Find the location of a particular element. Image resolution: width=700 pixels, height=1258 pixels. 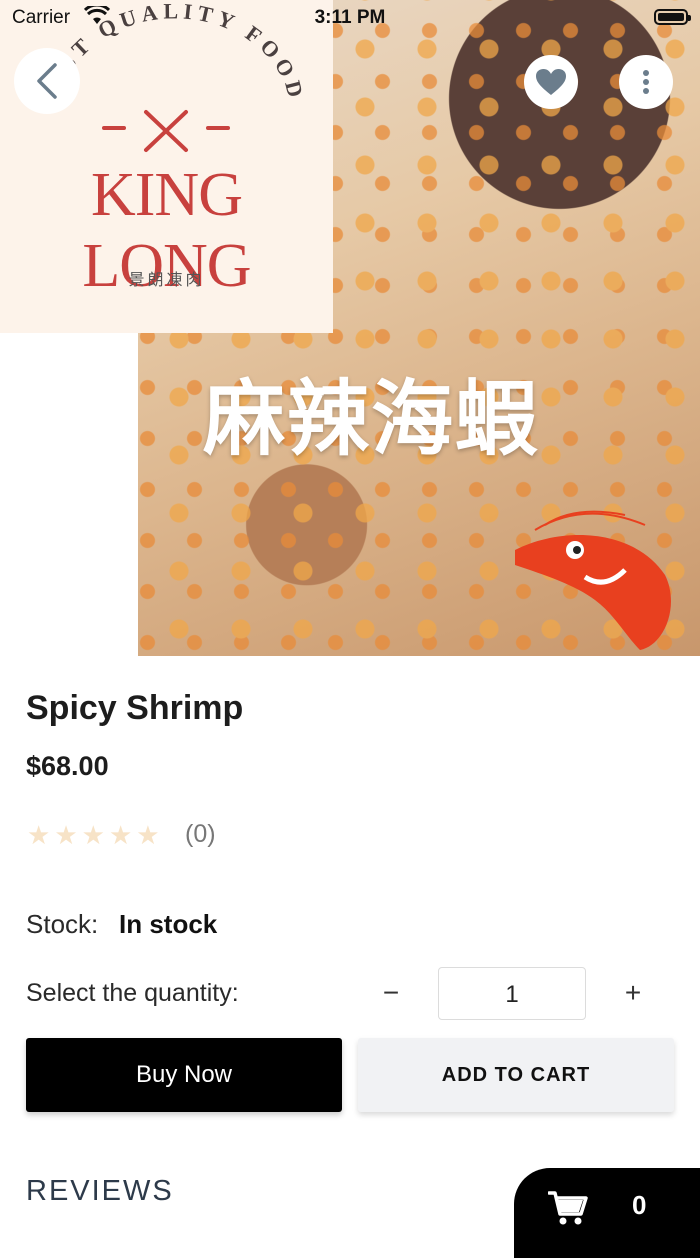

more-options-button is located at coordinates (646, 82).